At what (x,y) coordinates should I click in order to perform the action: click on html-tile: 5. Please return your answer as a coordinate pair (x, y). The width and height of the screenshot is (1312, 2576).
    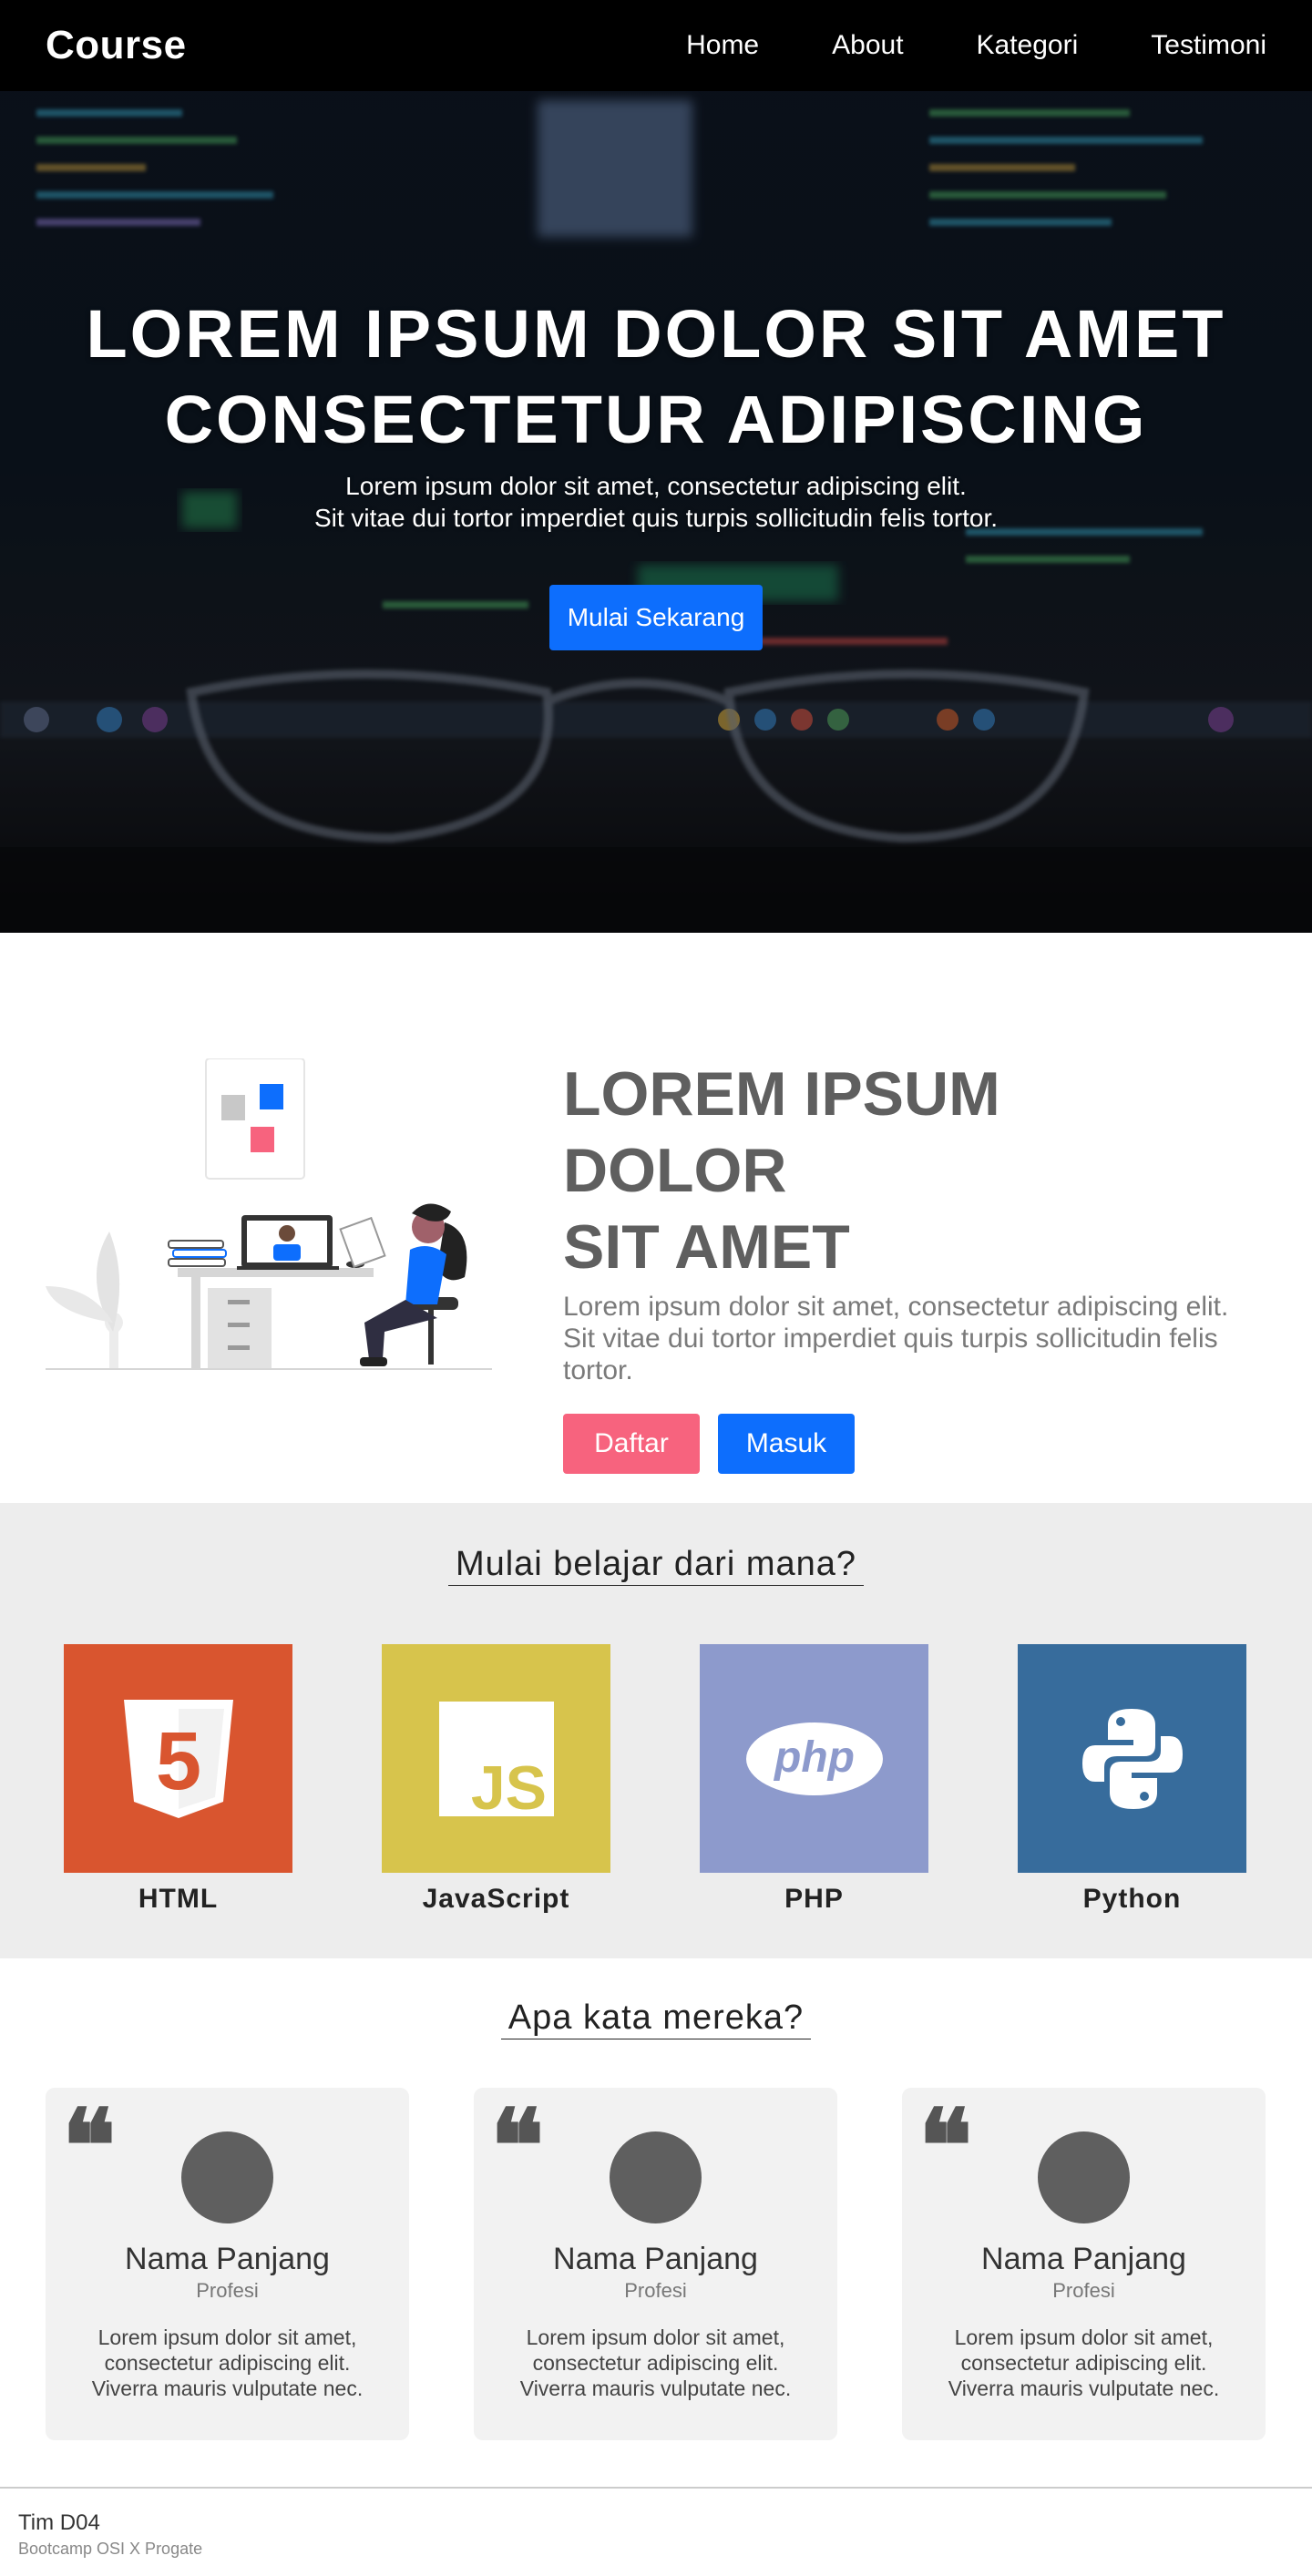
    Looking at the image, I should click on (178, 1758).